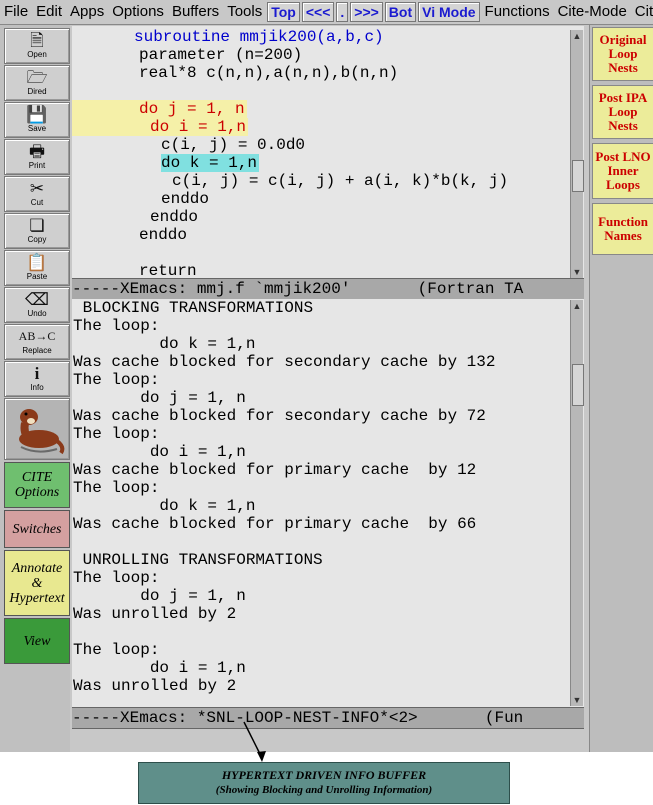 This screenshot has height=805, width=653. Describe the element at coordinates (400, 12) in the screenshot. I see `nav-bot-button: Bot` at that location.